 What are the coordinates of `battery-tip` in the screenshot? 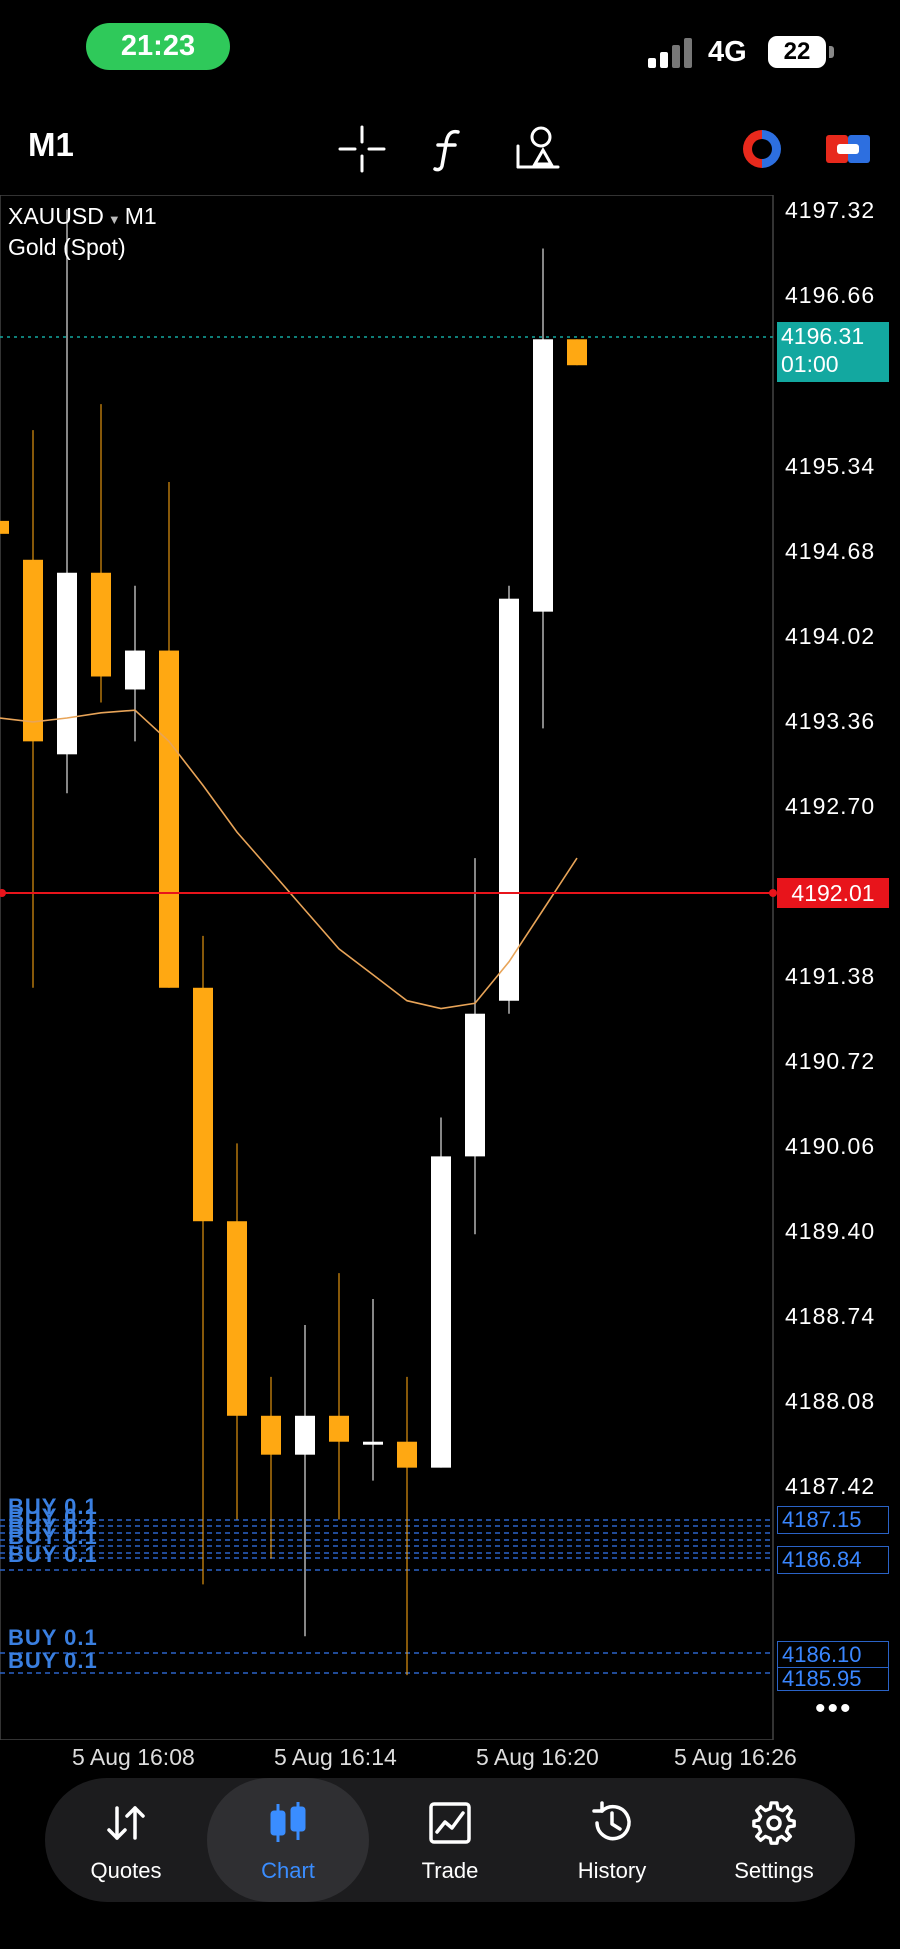 It's located at (831, 52).